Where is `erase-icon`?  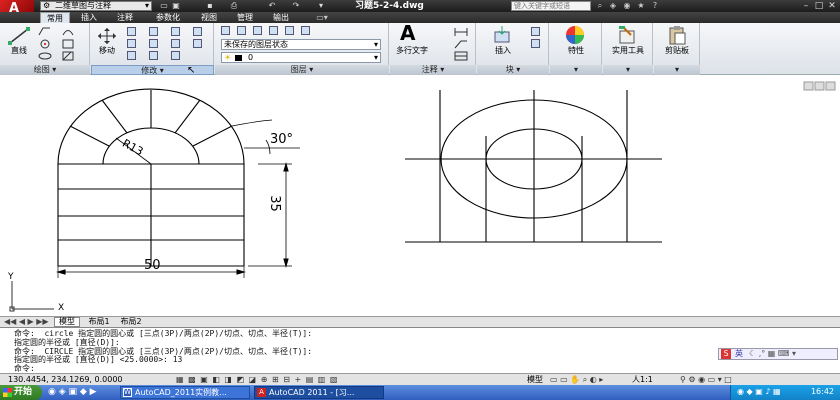
erase-icon is located at coordinates (175, 31).